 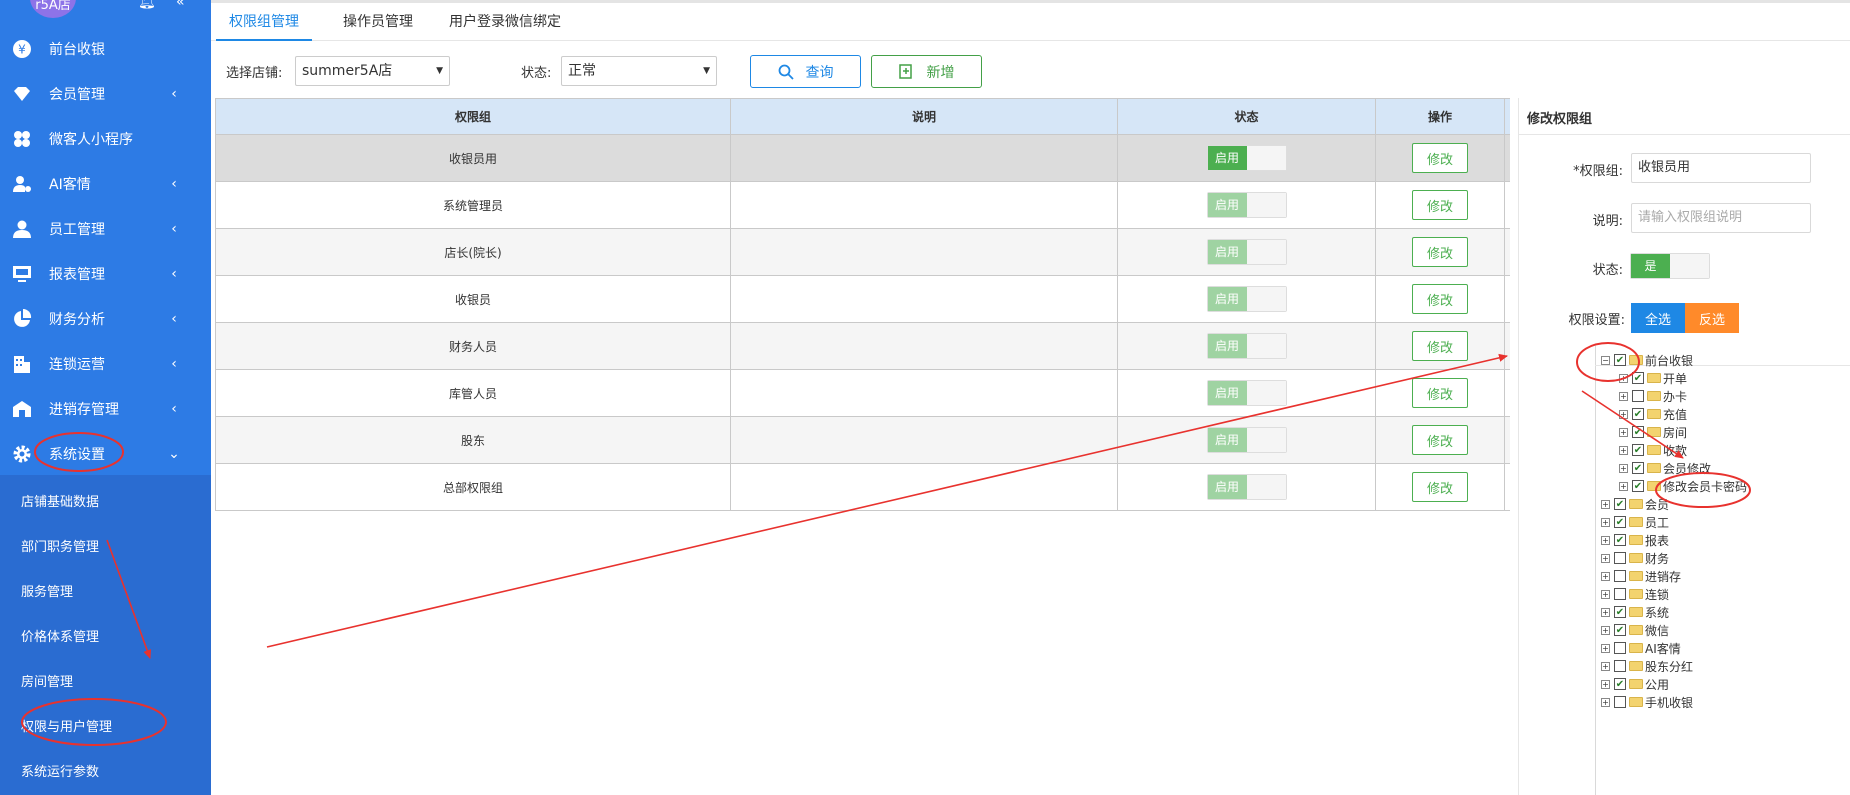 I want to click on status-select: 正常 ▼, so click(x=639, y=71).